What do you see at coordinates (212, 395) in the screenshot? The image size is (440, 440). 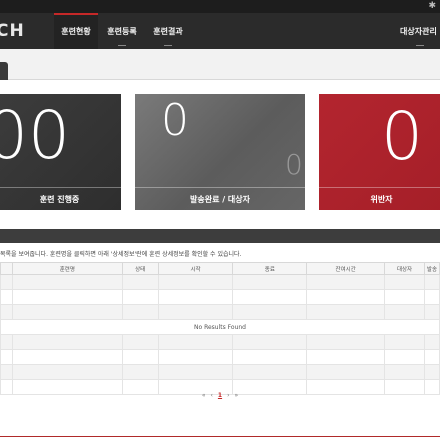 I see `prev-page-icon: ‹` at bounding box center [212, 395].